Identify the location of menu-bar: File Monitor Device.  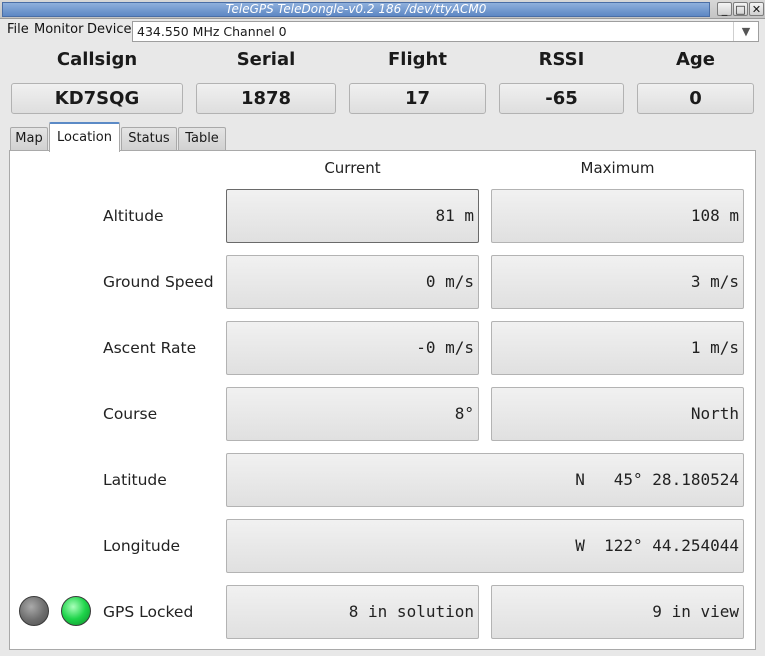
(65, 31).